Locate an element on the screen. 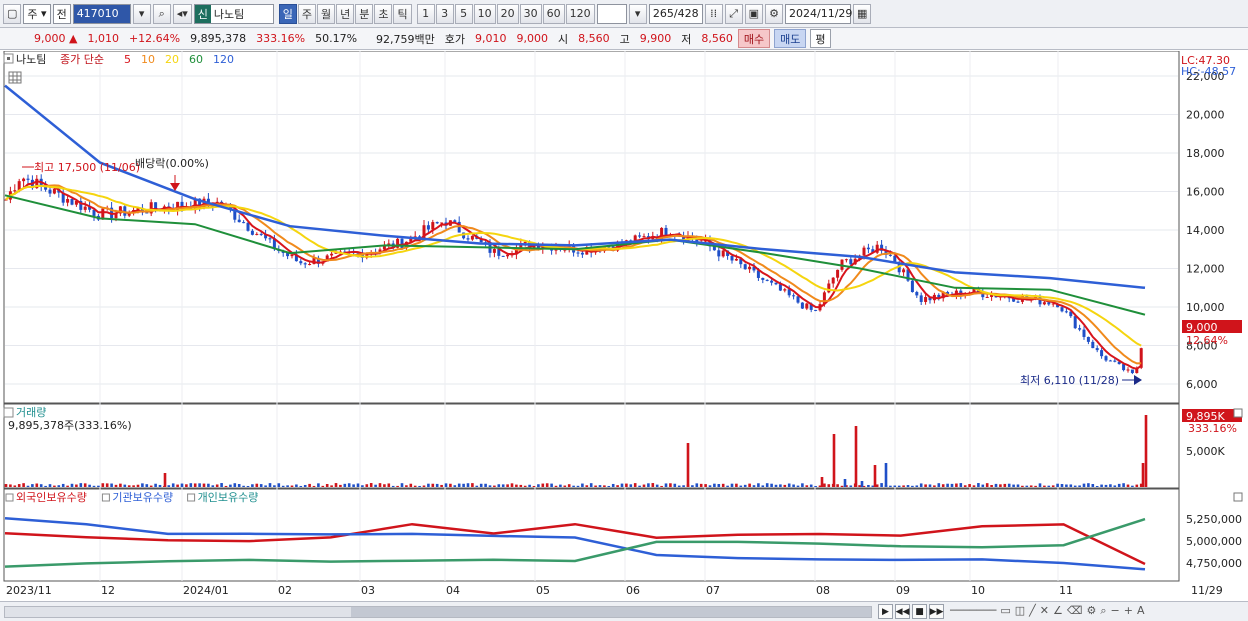 This screenshot has height=621, width=1248. interval-tab-1: 1 is located at coordinates (425, 13).